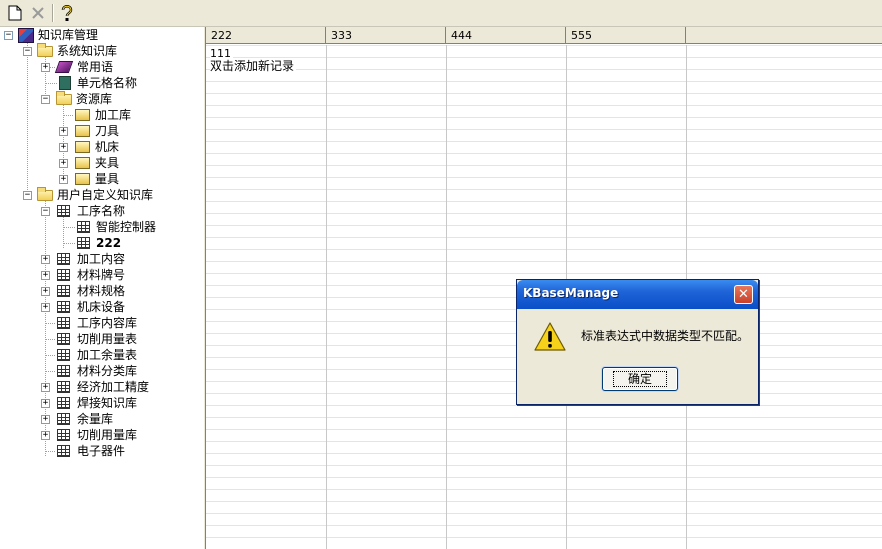 This screenshot has height=549, width=882. Describe the element at coordinates (95, 67) in the screenshot. I see `tree-item-common-phrases: 常用语` at that location.